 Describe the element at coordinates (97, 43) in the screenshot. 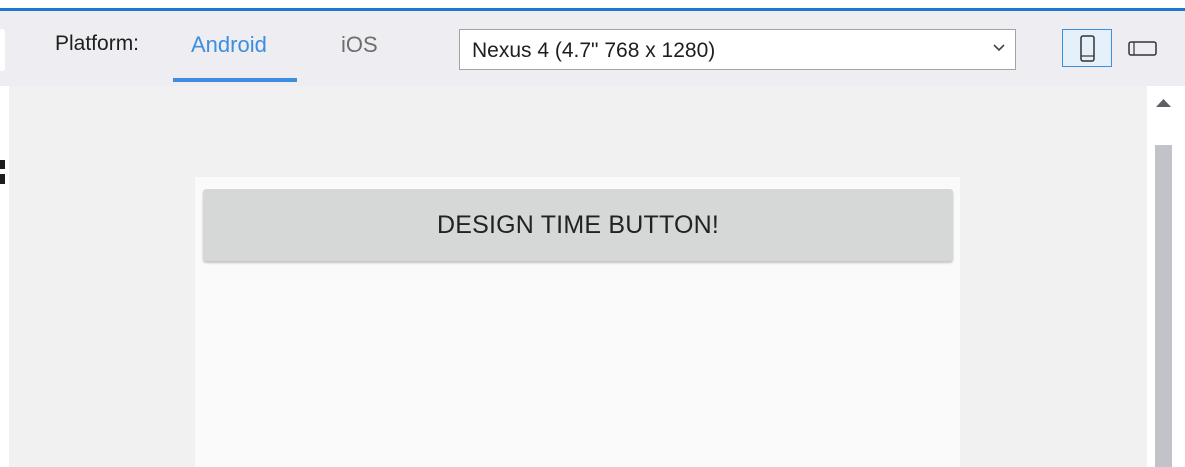

I see `platform-label: Platform:` at that location.